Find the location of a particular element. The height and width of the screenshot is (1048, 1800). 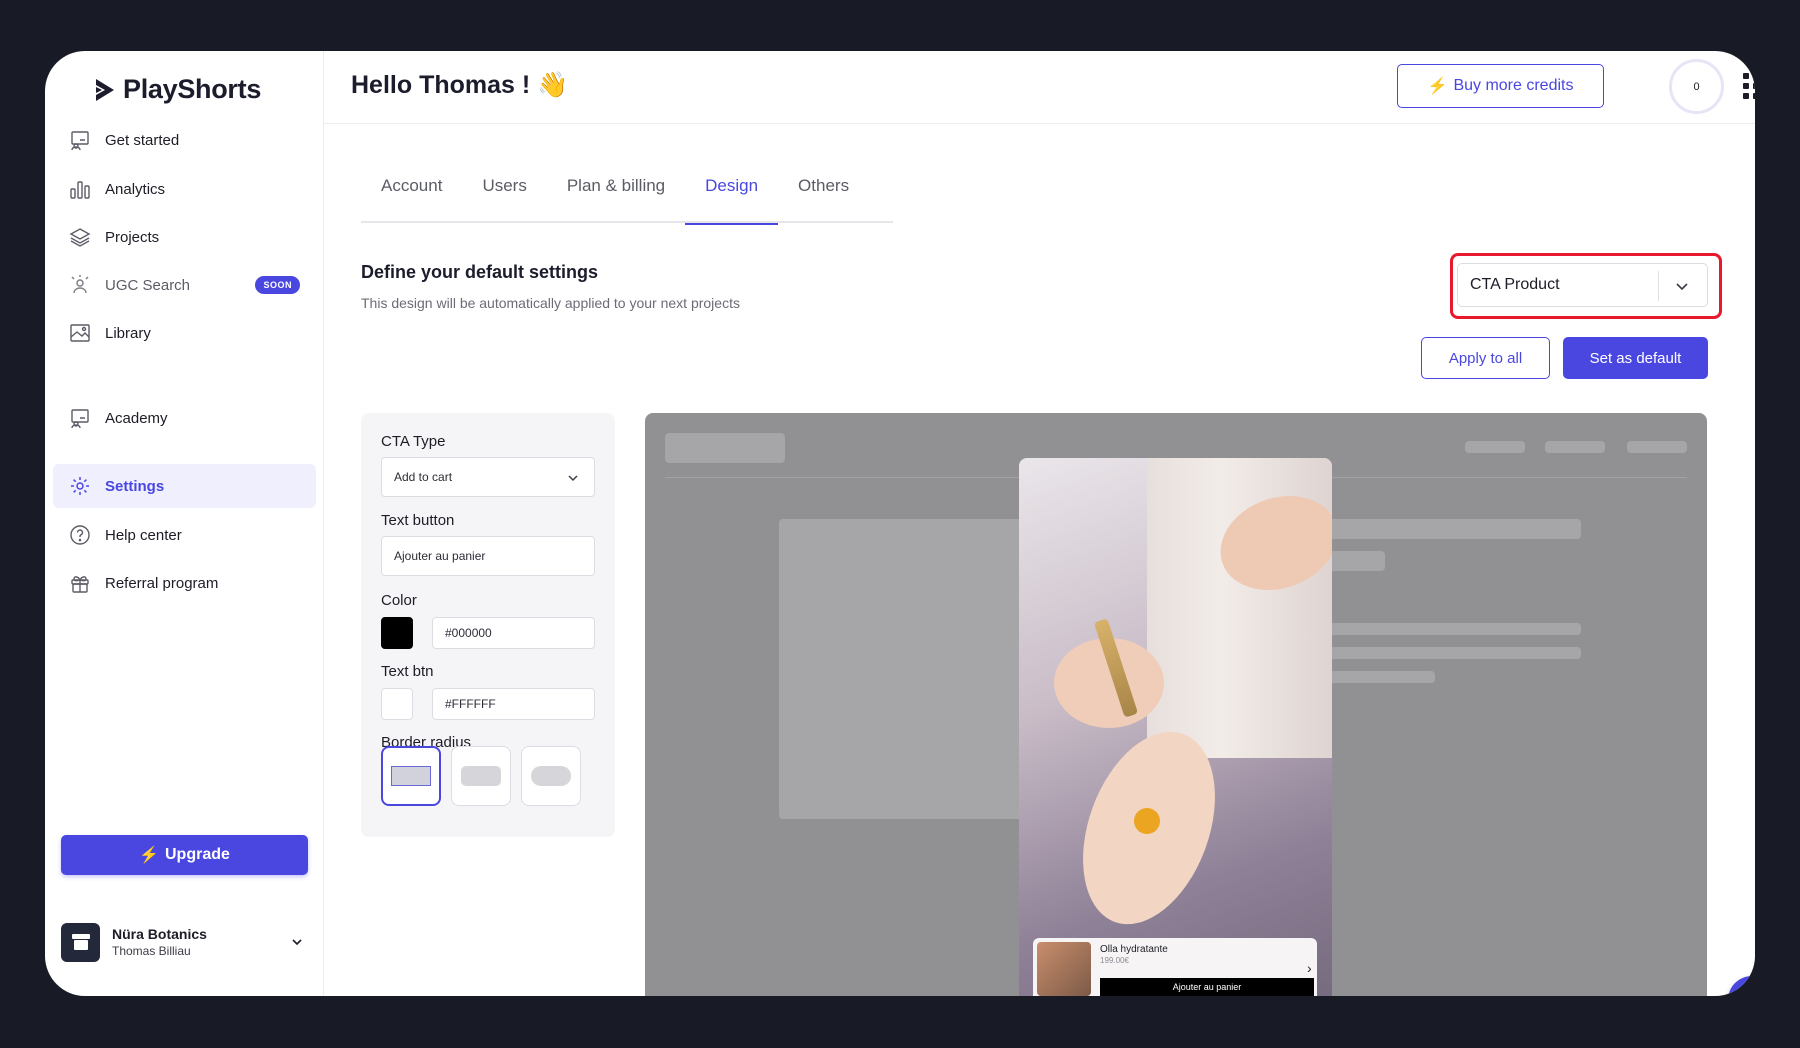

brand-name: PlayShorts is located at coordinates (192, 89).